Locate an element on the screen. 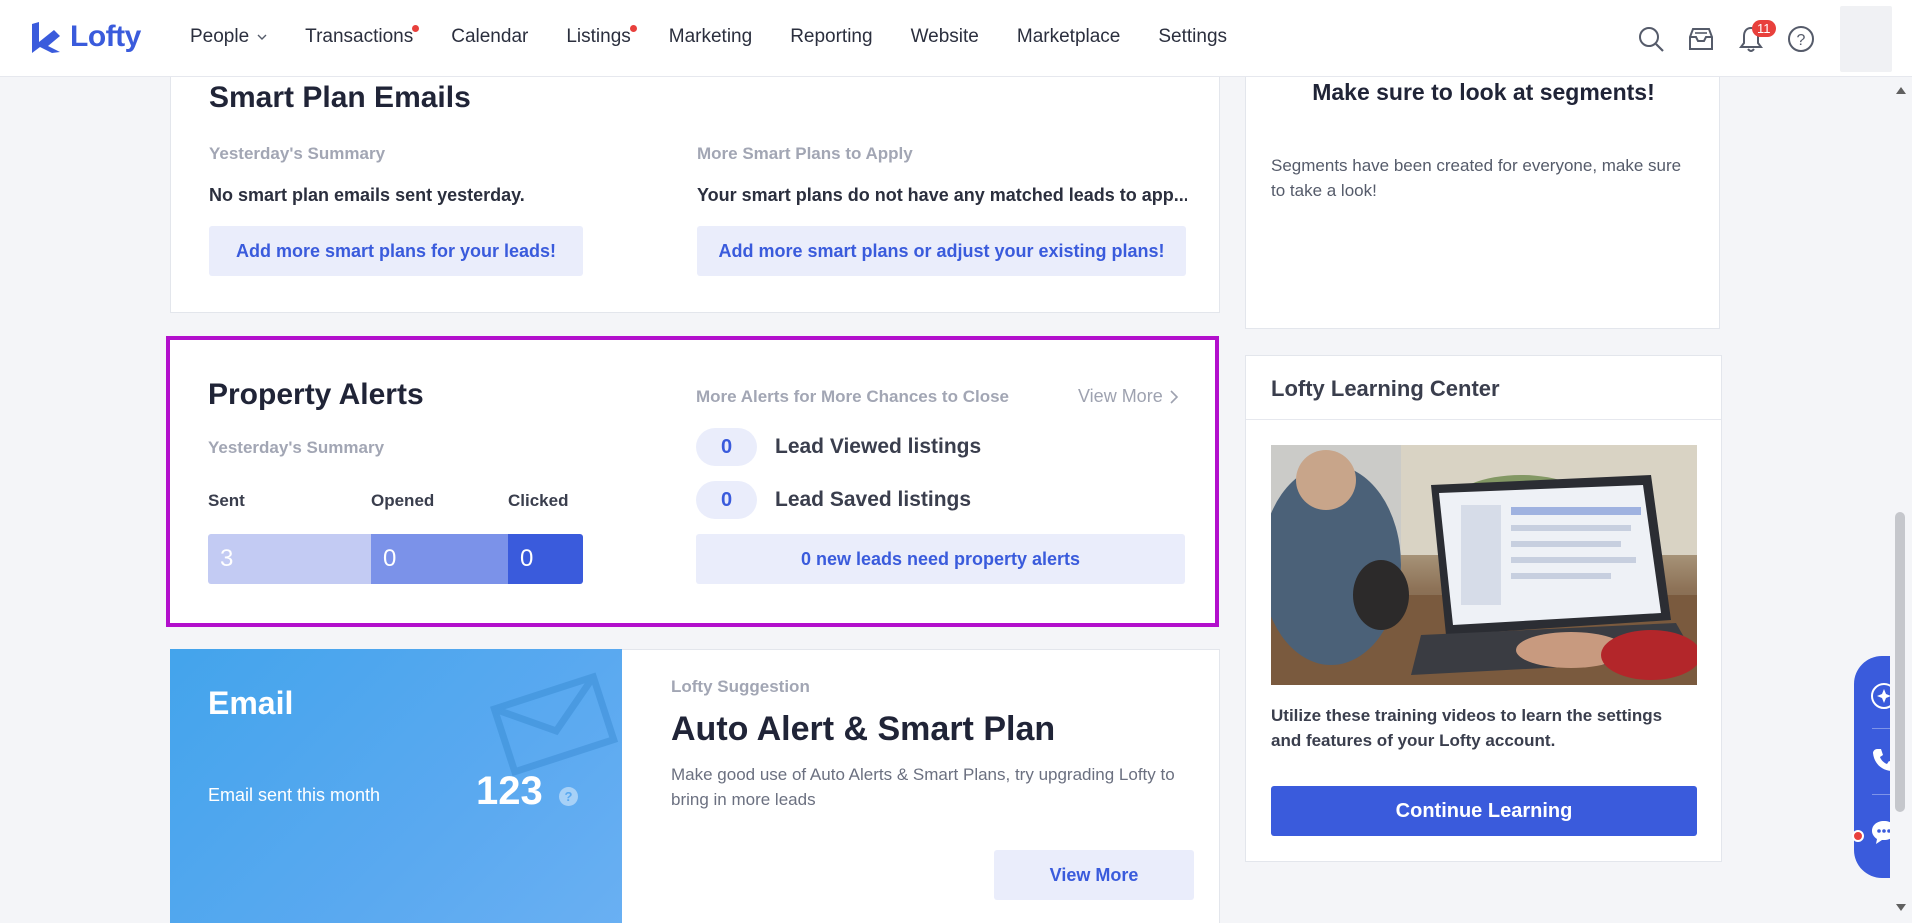 This screenshot has width=1912, height=923. nav-item-label: Transactions is located at coordinates (359, 36).